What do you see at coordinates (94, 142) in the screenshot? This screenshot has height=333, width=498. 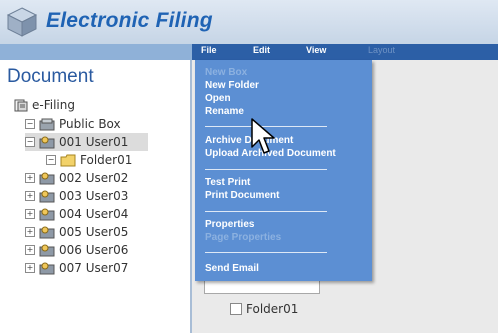 I see `tree-label: 001 User01` at bounding box center [94, 142].